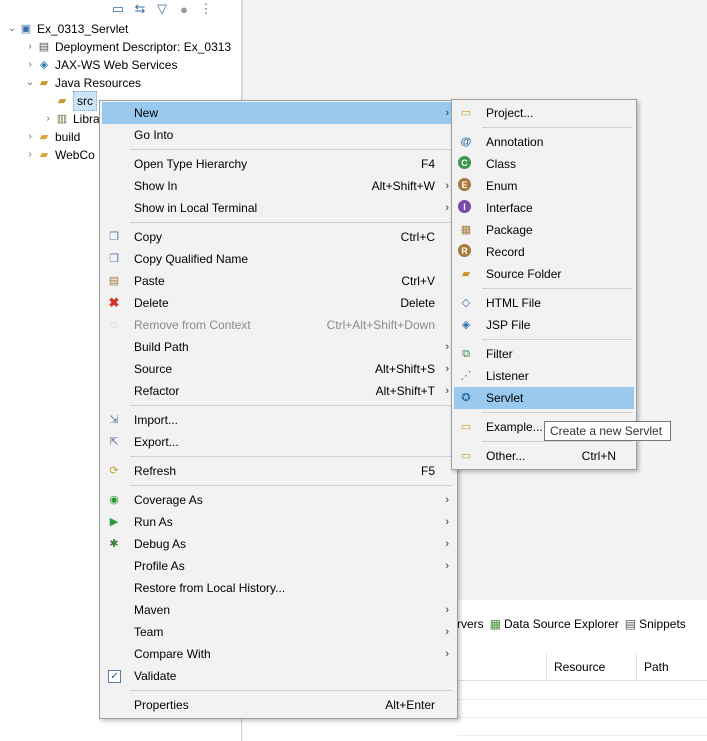  Describe the element at coordinates (44, 65) in the screenshot. I see `web-services-icon: ◈` at that location.